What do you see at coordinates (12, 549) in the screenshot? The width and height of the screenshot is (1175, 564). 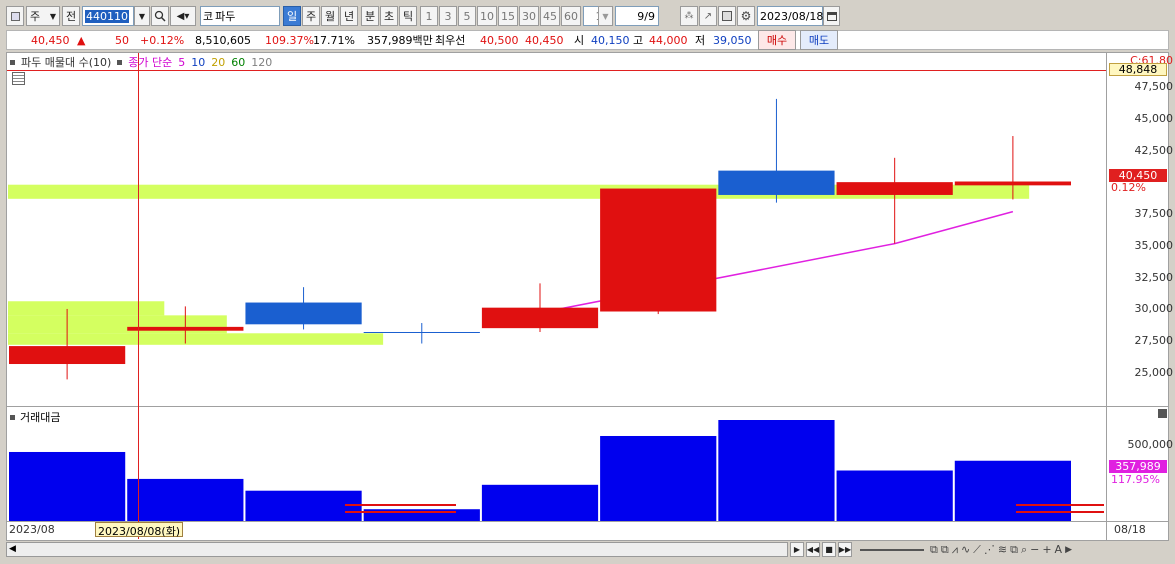 I see `scroll-left-icon: ◀` at bounding box center [12, 549].